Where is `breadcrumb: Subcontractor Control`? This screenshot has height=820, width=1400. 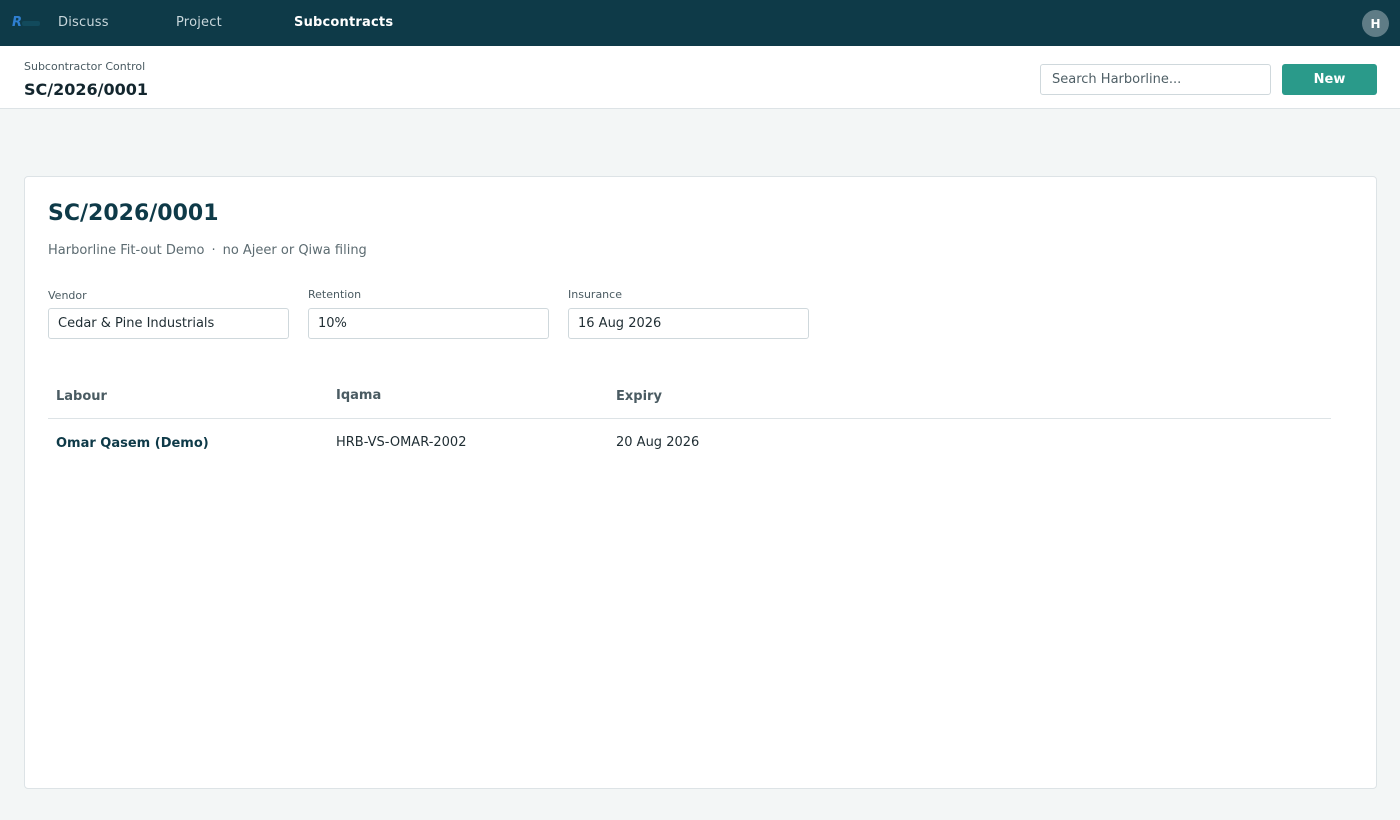 breadcrumb: Subcontractor Control is located at coordinates (84, 66).